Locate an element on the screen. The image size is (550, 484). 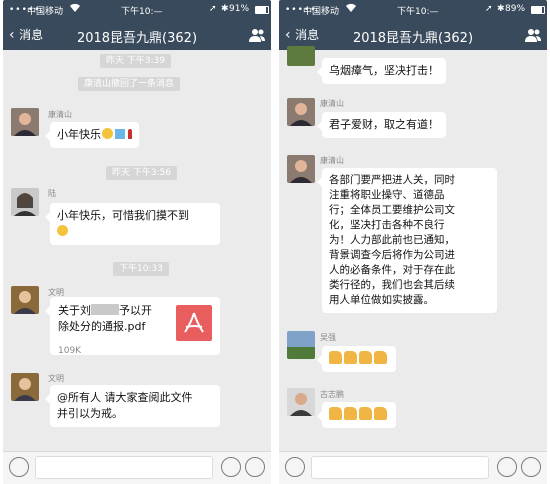
sender-name: 文明 is located at coordinates (56, 378).